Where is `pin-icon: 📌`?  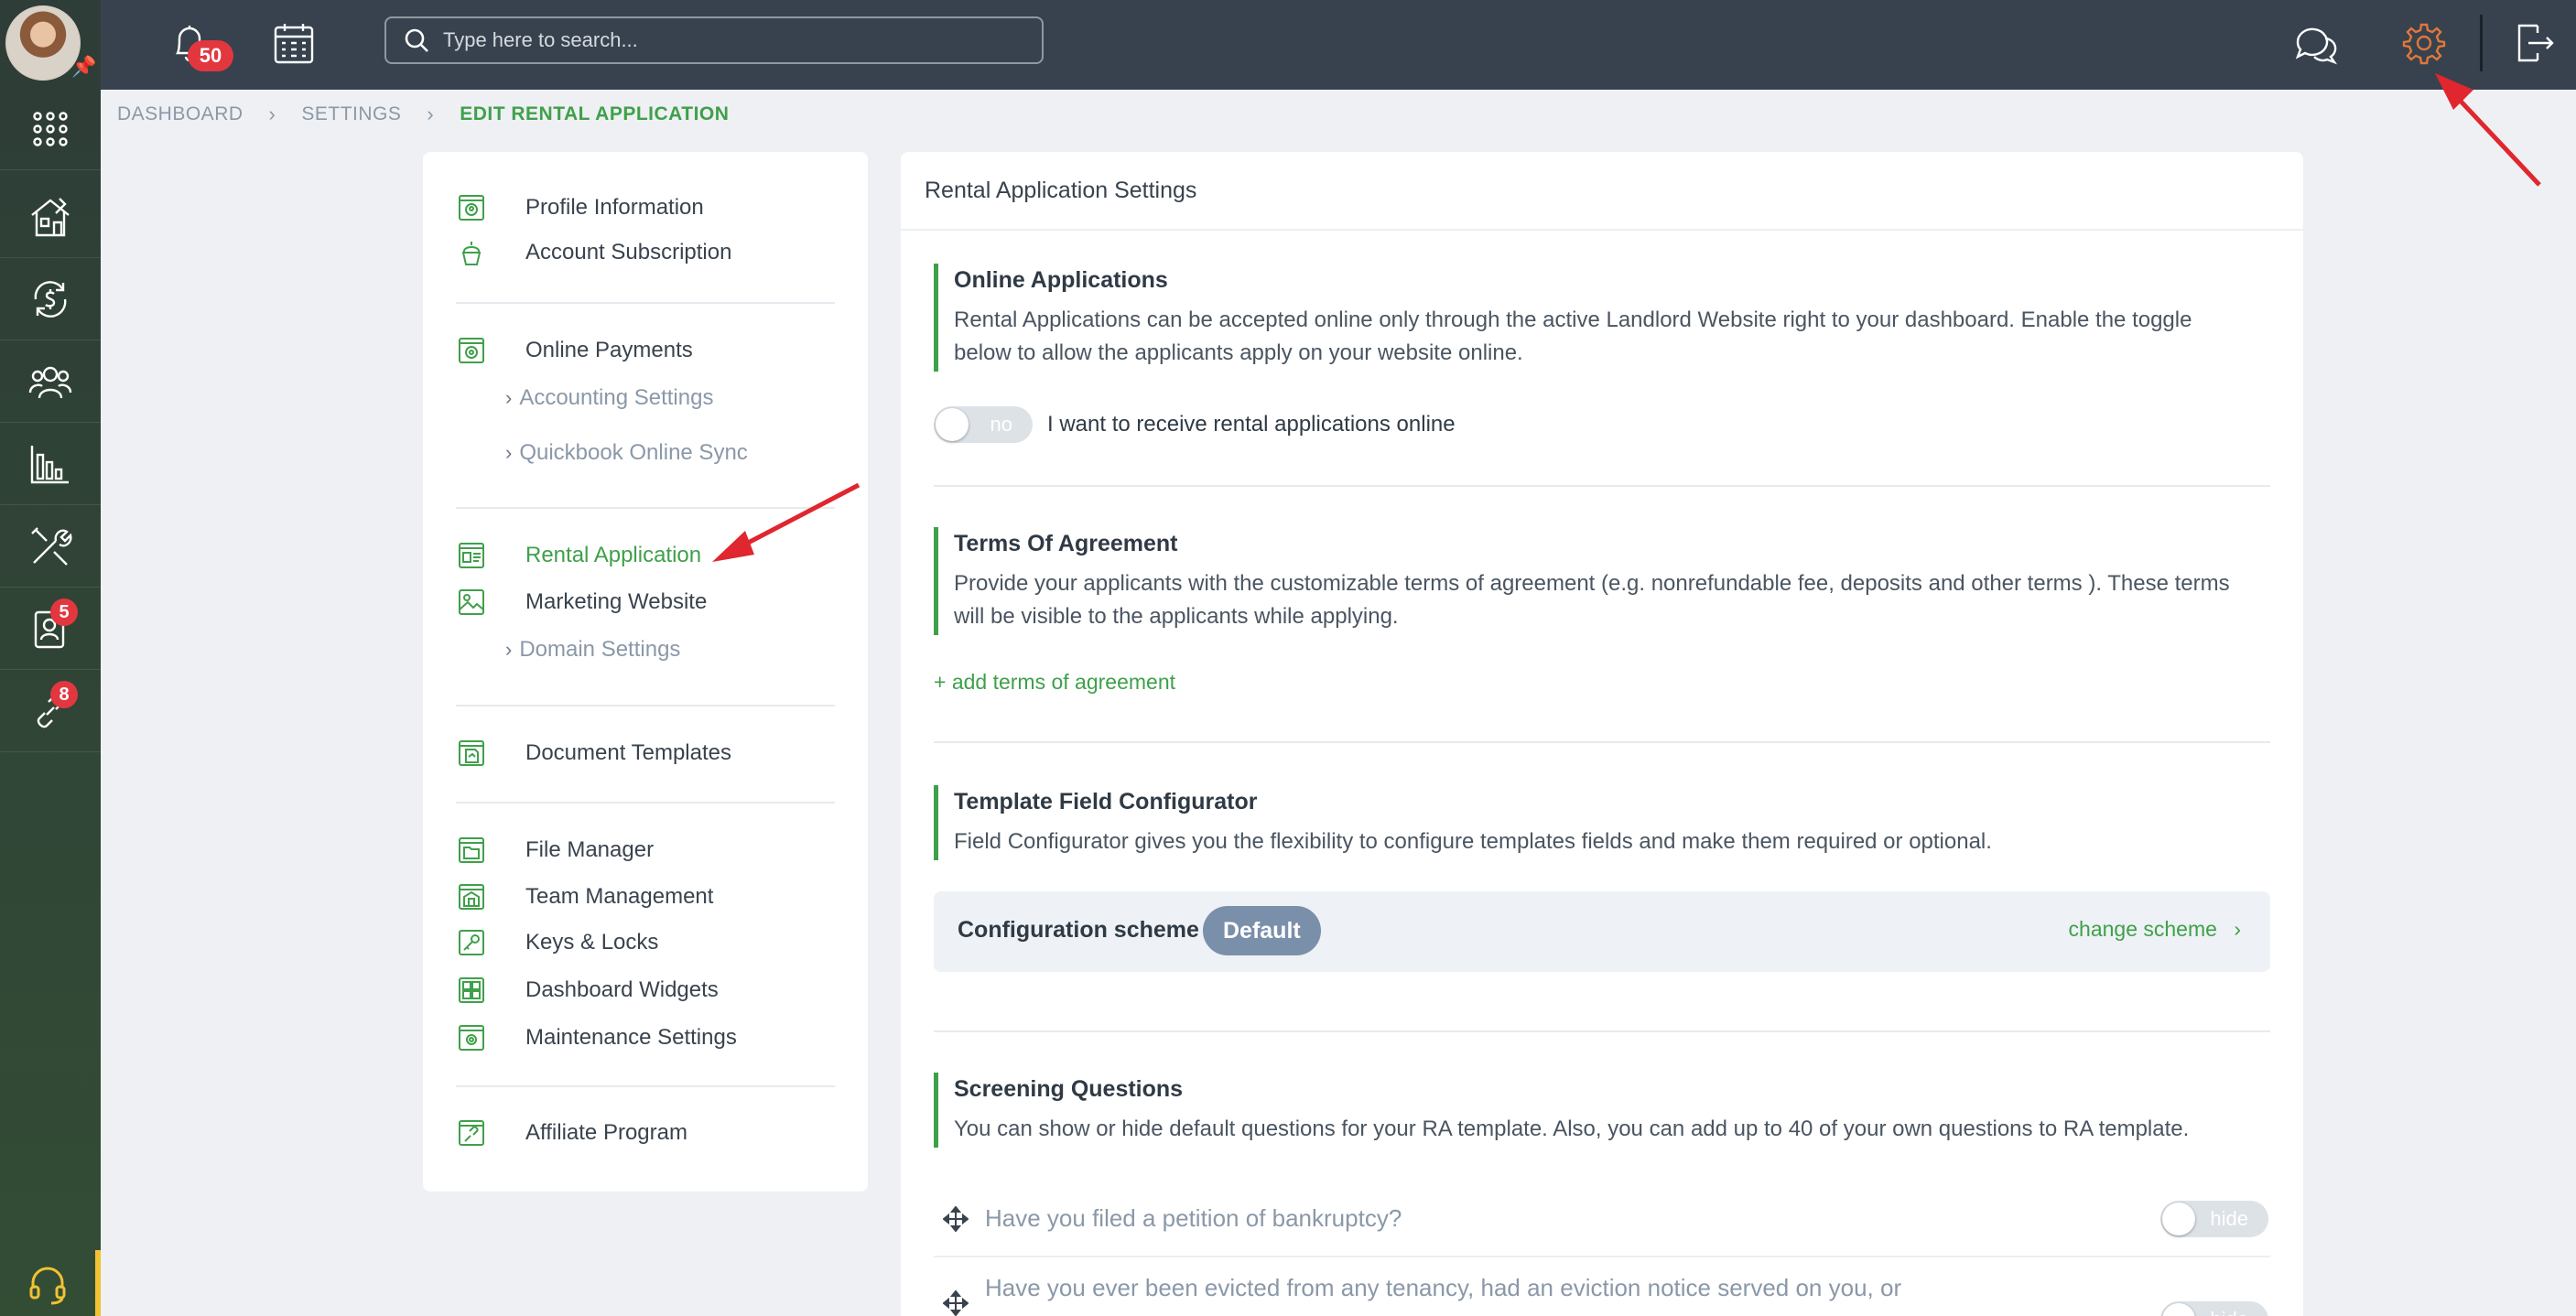
pin-icon: 📌 is located at coordinates (84, 67).